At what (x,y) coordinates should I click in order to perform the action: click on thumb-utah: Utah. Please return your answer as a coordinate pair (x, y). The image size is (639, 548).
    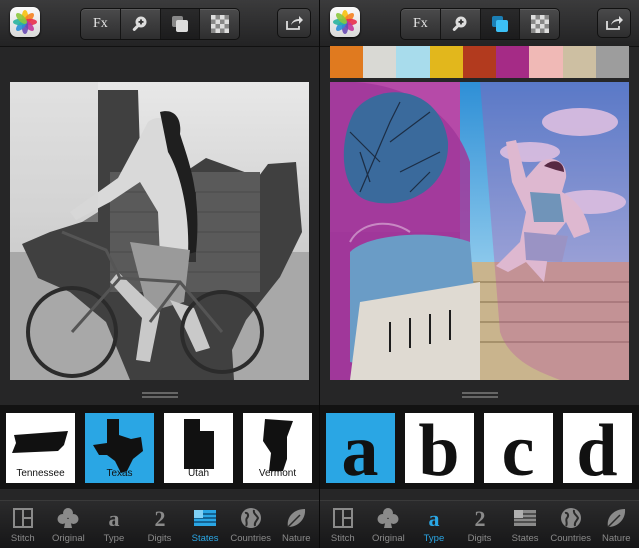
    Looking at the image, I should click on (198, 448).